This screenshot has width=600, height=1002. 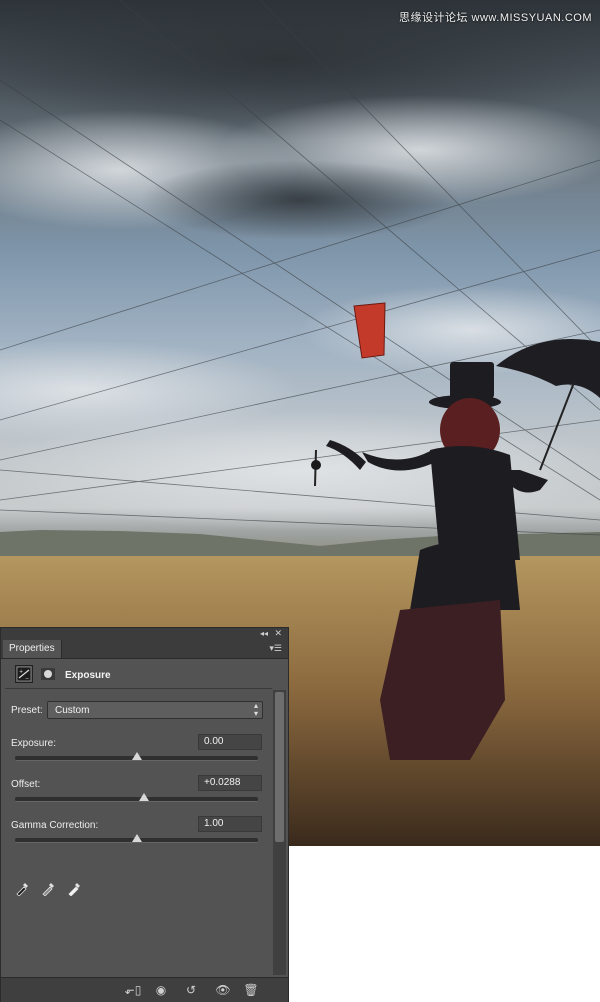 I want to click on adjustment-title: Exposure, so click(x=88, y=675).